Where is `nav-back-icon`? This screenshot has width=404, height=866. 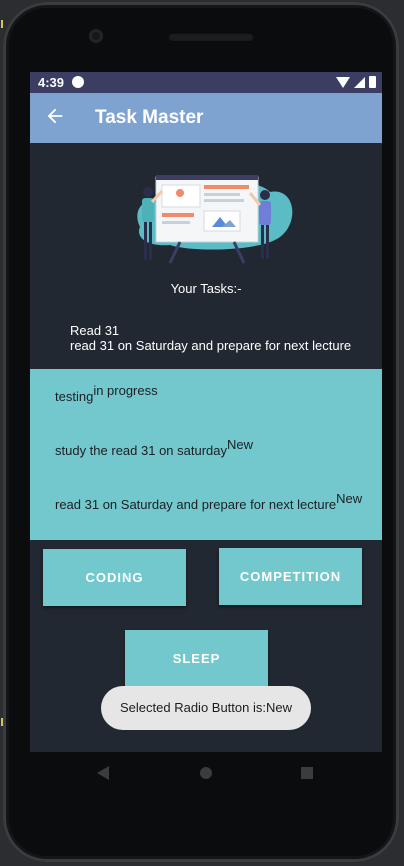
nav-back-icon is located at coordinates (103, 773).